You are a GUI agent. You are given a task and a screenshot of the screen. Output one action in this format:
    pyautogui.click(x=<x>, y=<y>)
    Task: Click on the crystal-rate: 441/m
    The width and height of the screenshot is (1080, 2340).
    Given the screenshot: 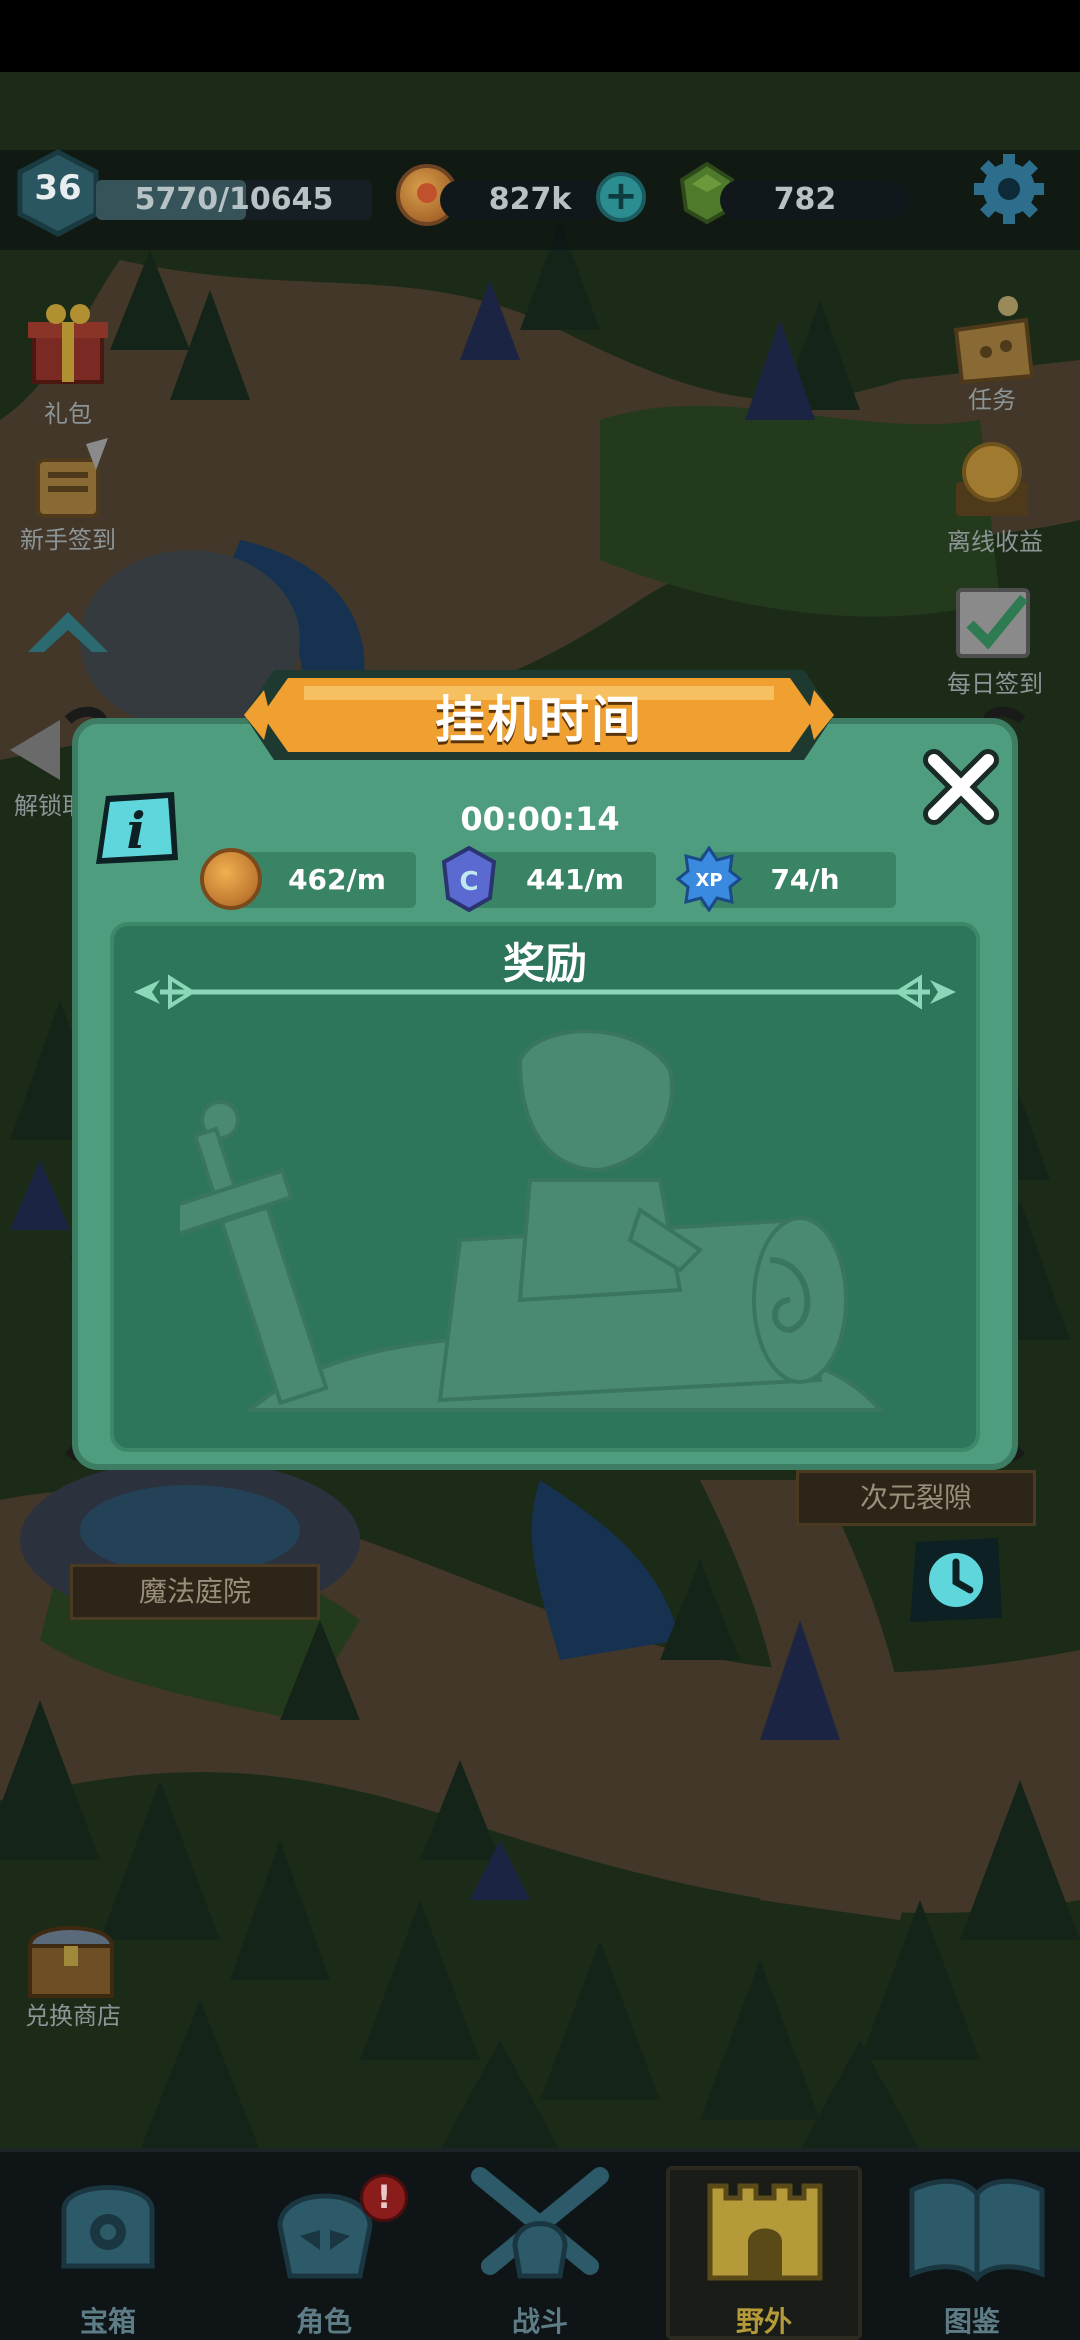 What is the action you would take?
    pyautogui.click(x=575, y=879)
    